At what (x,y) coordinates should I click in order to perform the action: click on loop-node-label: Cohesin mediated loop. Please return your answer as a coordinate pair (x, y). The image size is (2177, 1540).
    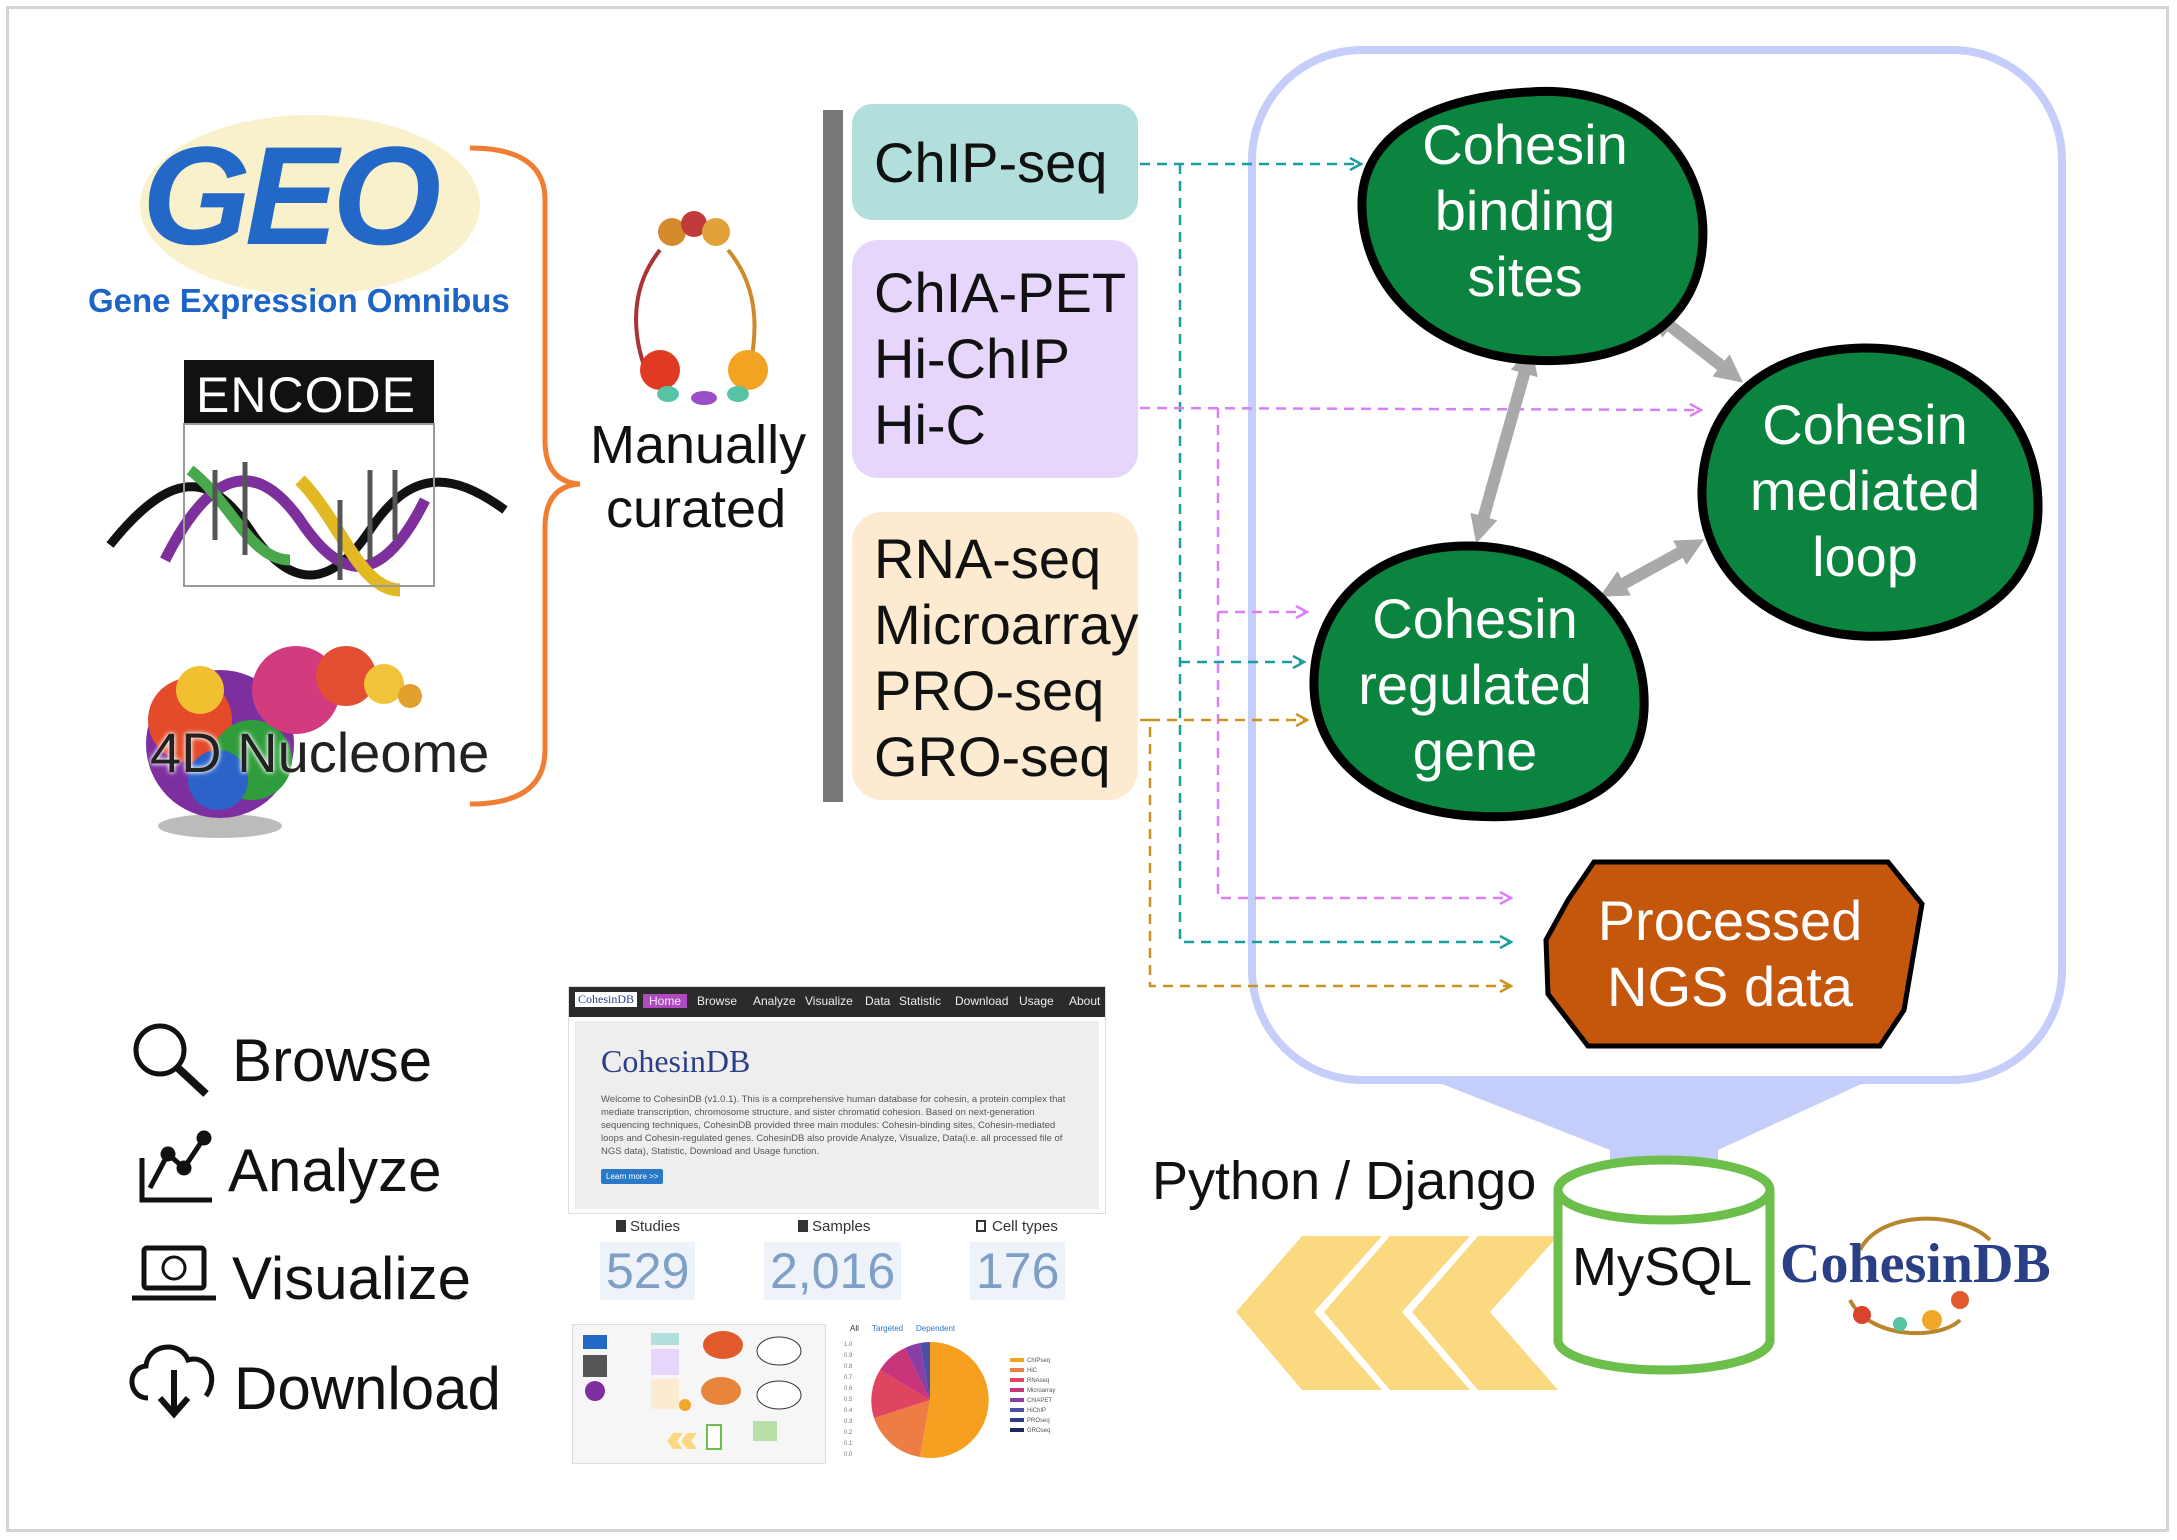
    Looking at the image, I should click on (1865, 490).